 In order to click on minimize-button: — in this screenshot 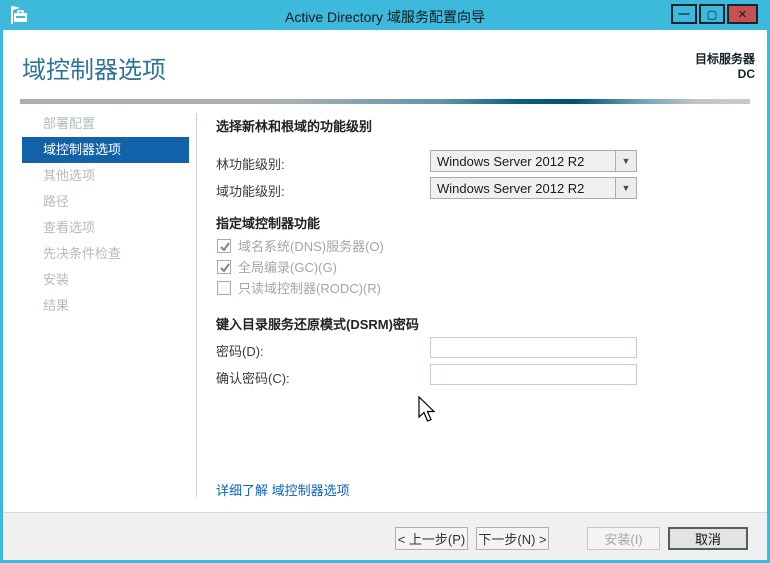, I will do `click(684, 14)`.